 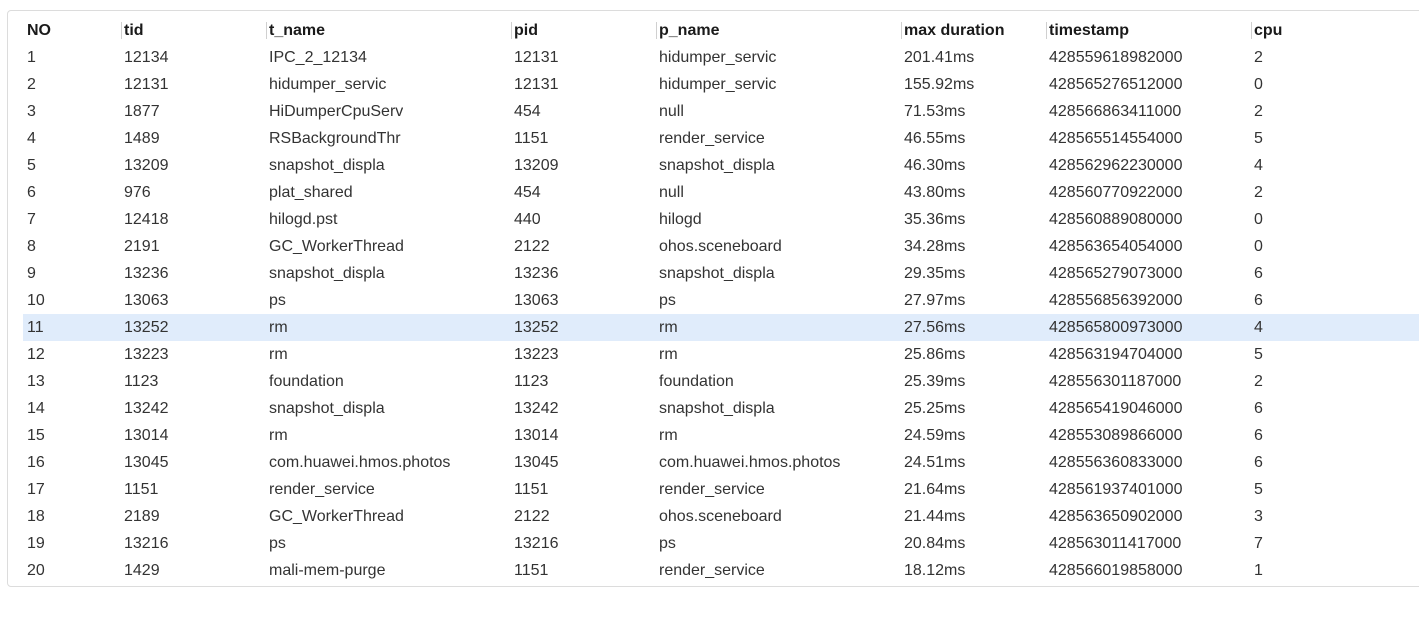 I want to click on cell-tid: 1151, so click(x=141, y=489).